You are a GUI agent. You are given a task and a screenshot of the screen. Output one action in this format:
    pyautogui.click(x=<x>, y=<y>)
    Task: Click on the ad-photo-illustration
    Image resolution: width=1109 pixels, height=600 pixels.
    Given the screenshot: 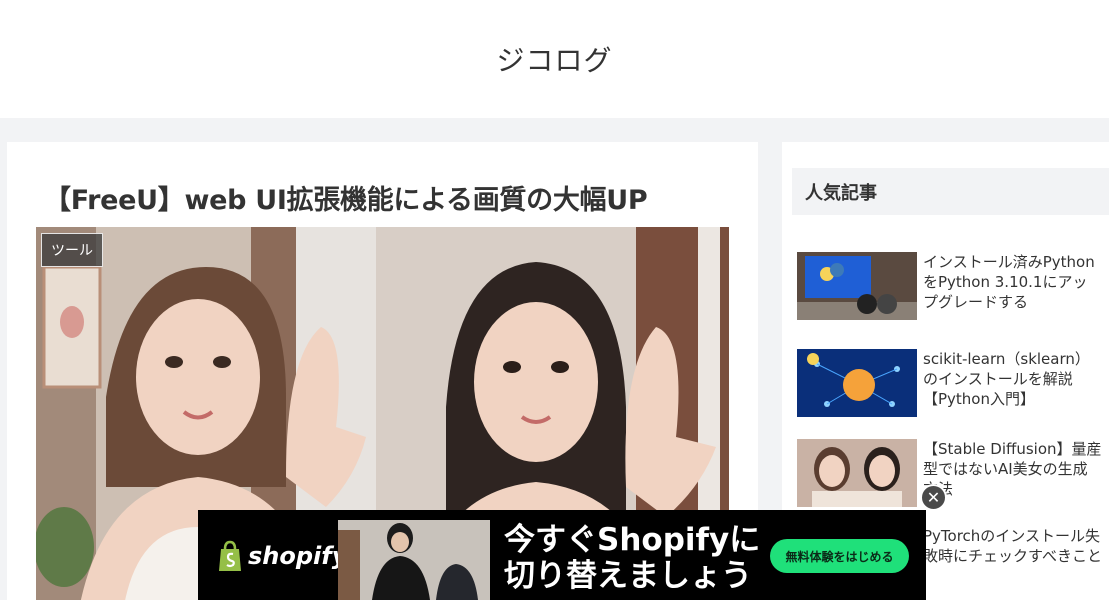 What is the action you would take?
    pyautogui.click(x=414, y=560)
    